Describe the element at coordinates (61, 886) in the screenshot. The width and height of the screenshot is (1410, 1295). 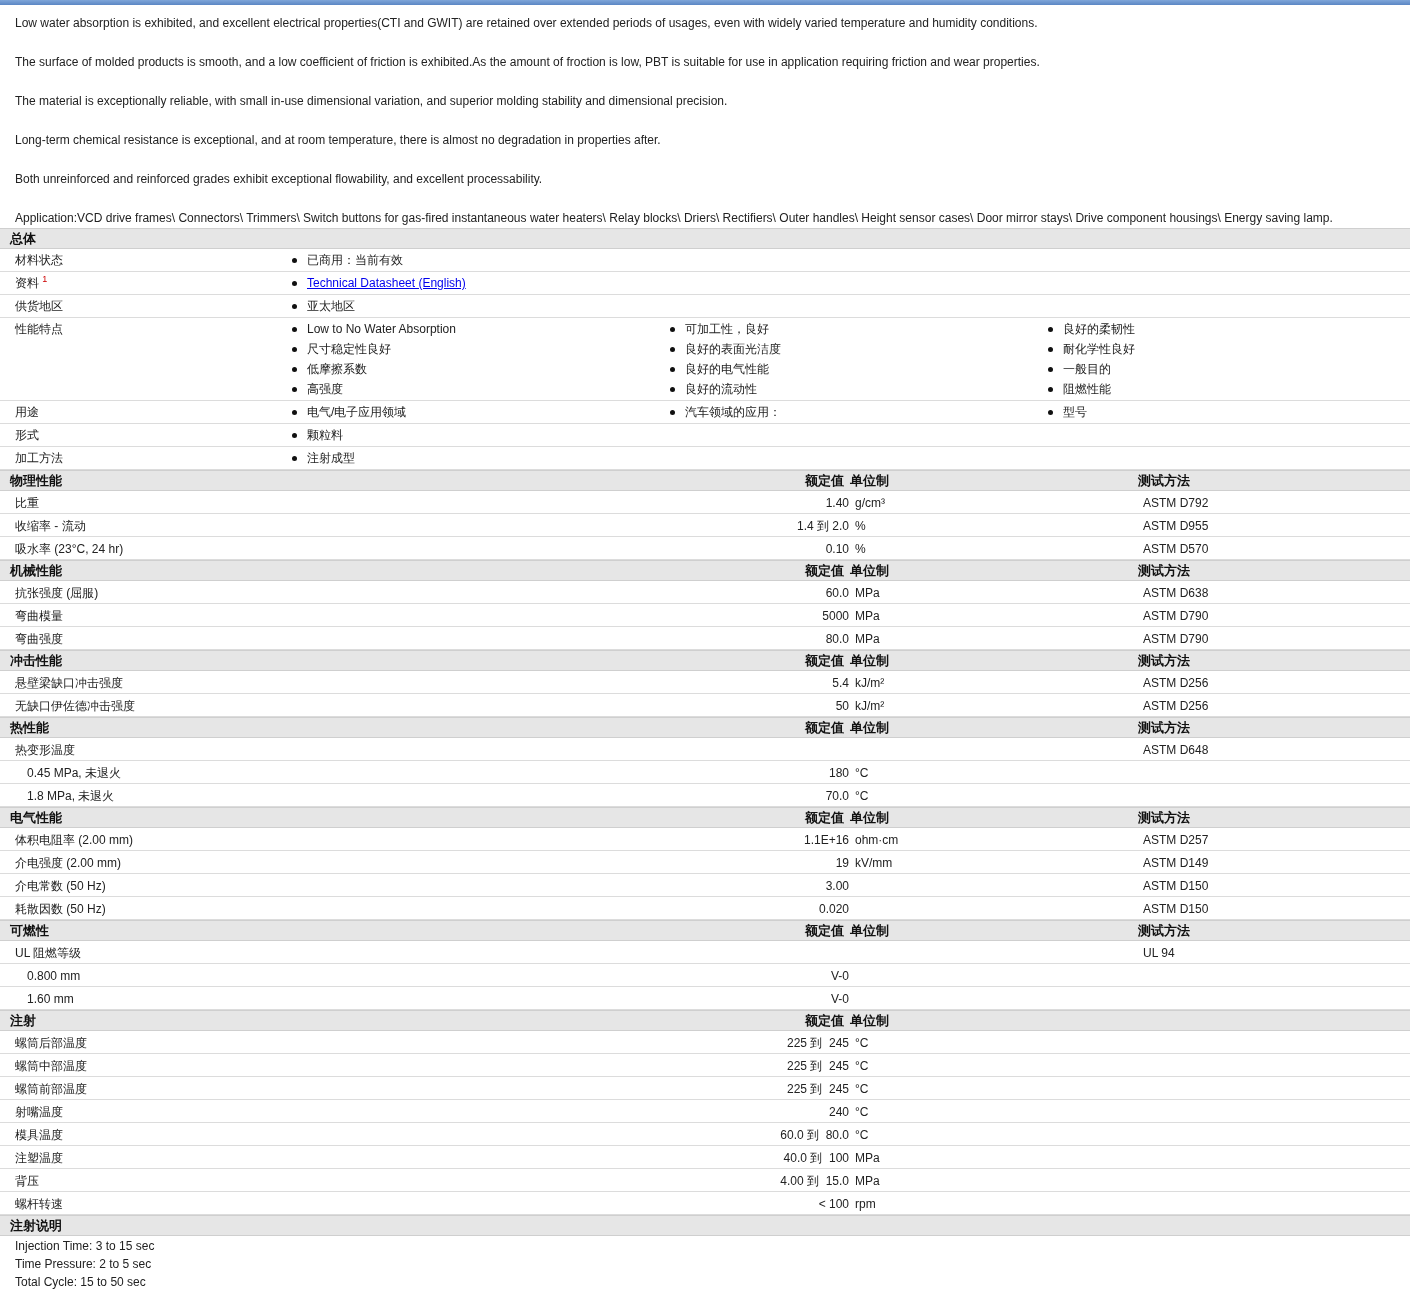
I see `property-name: 介电常数 (50 Hz)` at that location.